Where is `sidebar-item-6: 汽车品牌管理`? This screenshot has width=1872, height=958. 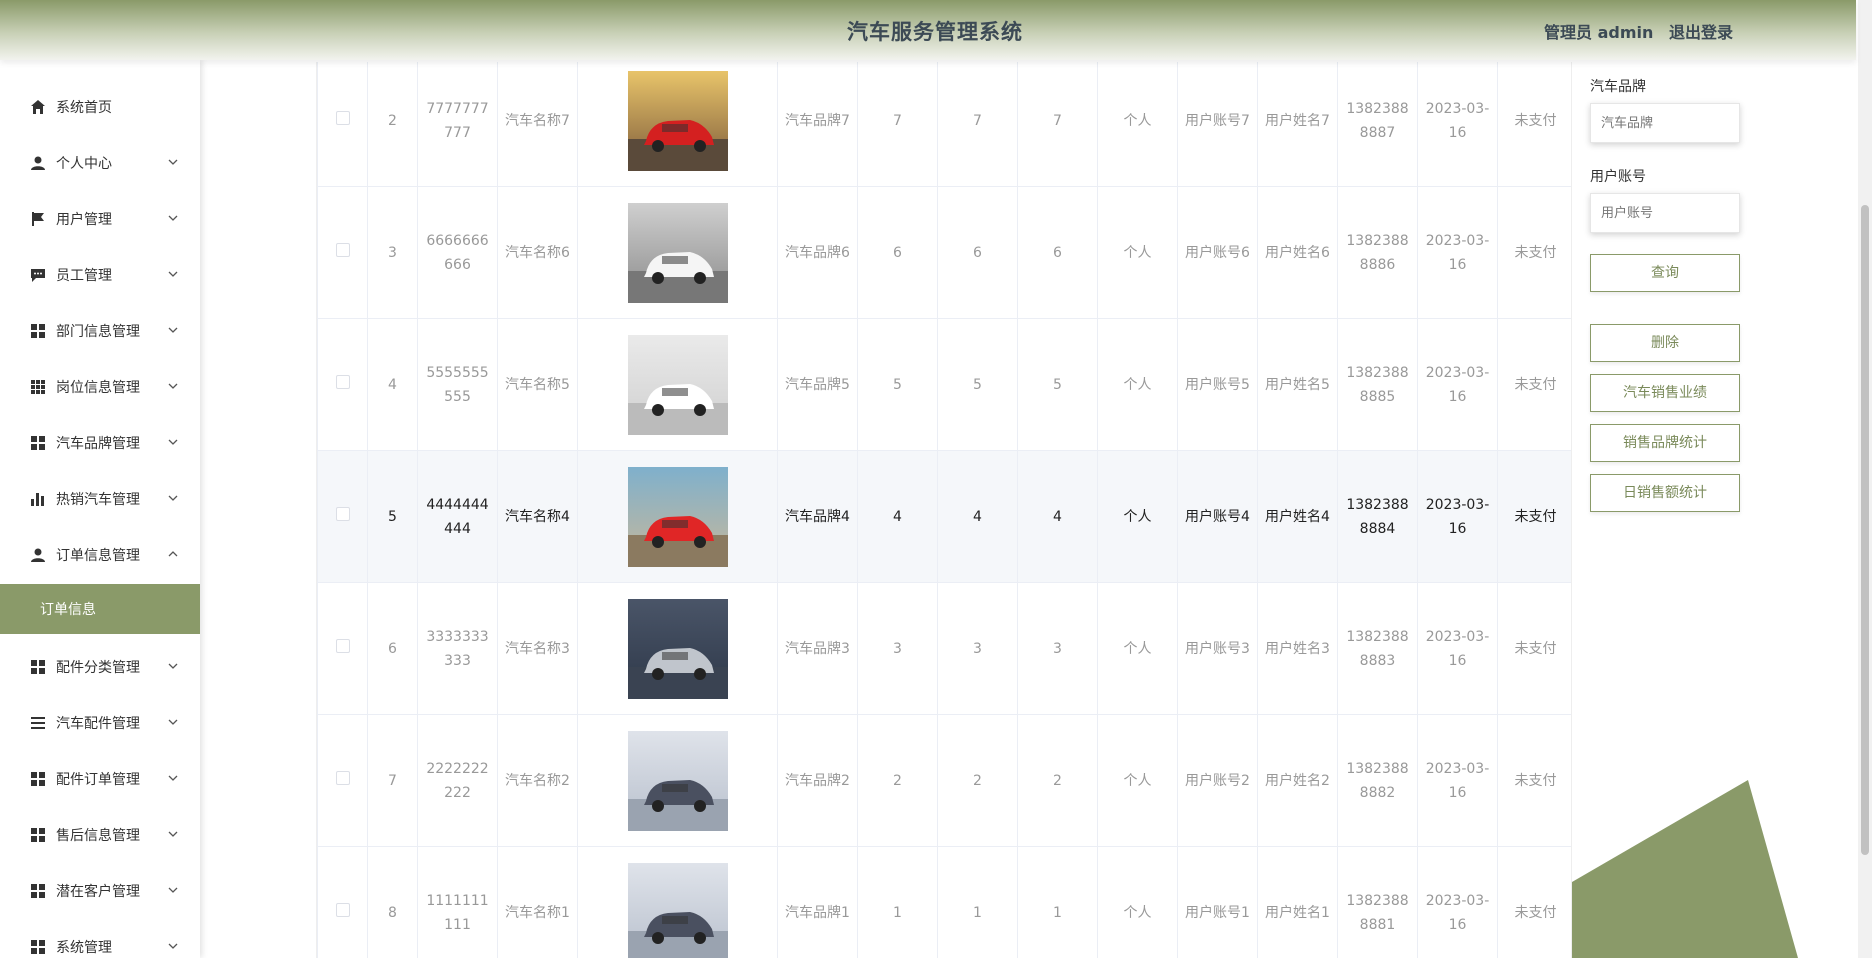 sidebar-item-6: 汽车品牌管理 is located at coordinates (100, 443).